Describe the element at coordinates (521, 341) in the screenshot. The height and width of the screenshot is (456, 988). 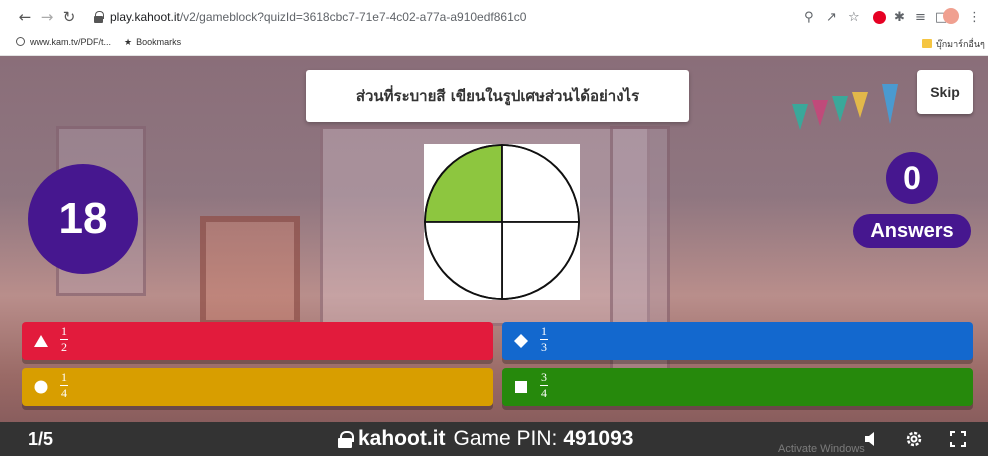
I see `diamond-icon` at that location.